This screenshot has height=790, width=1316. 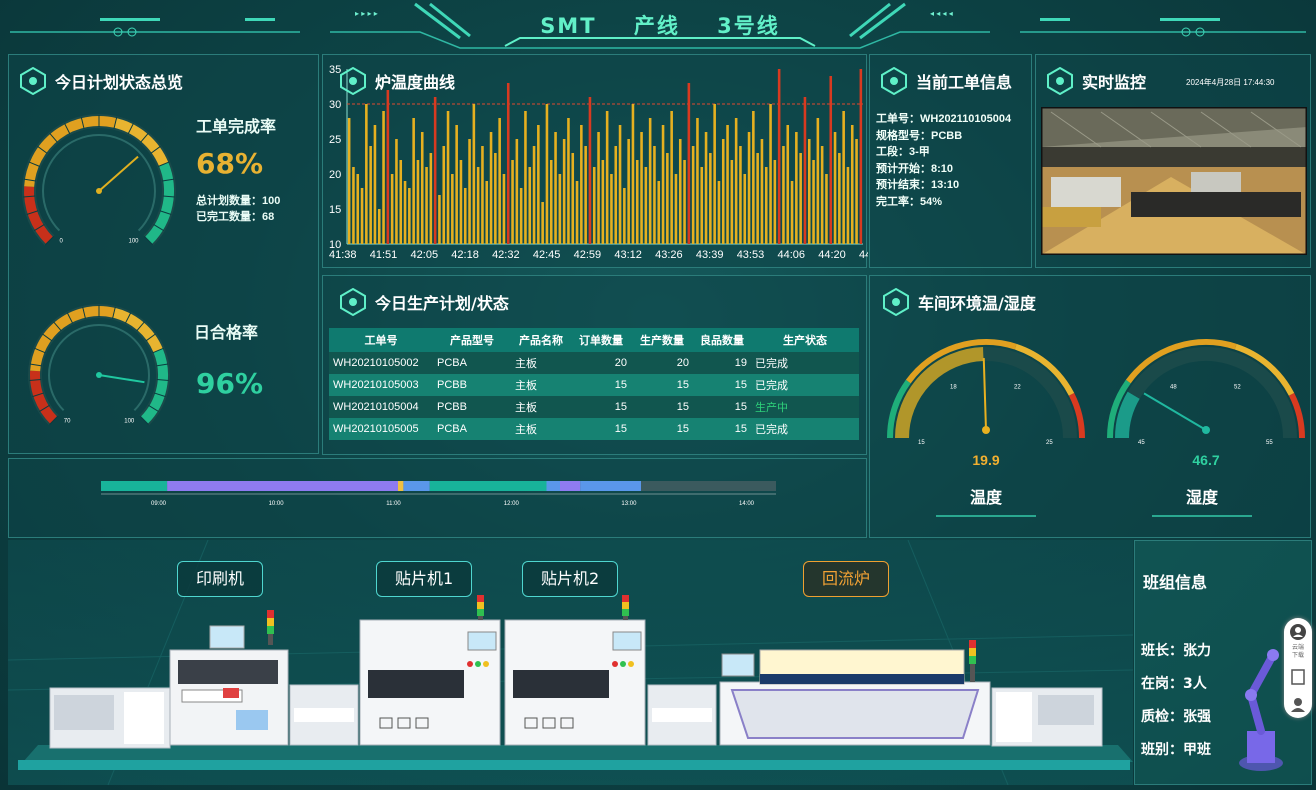 What do you see at coordinates (986, 460) in the screenshot?
I see `temperature-value: 19.9` at bounding box center [986, 460].